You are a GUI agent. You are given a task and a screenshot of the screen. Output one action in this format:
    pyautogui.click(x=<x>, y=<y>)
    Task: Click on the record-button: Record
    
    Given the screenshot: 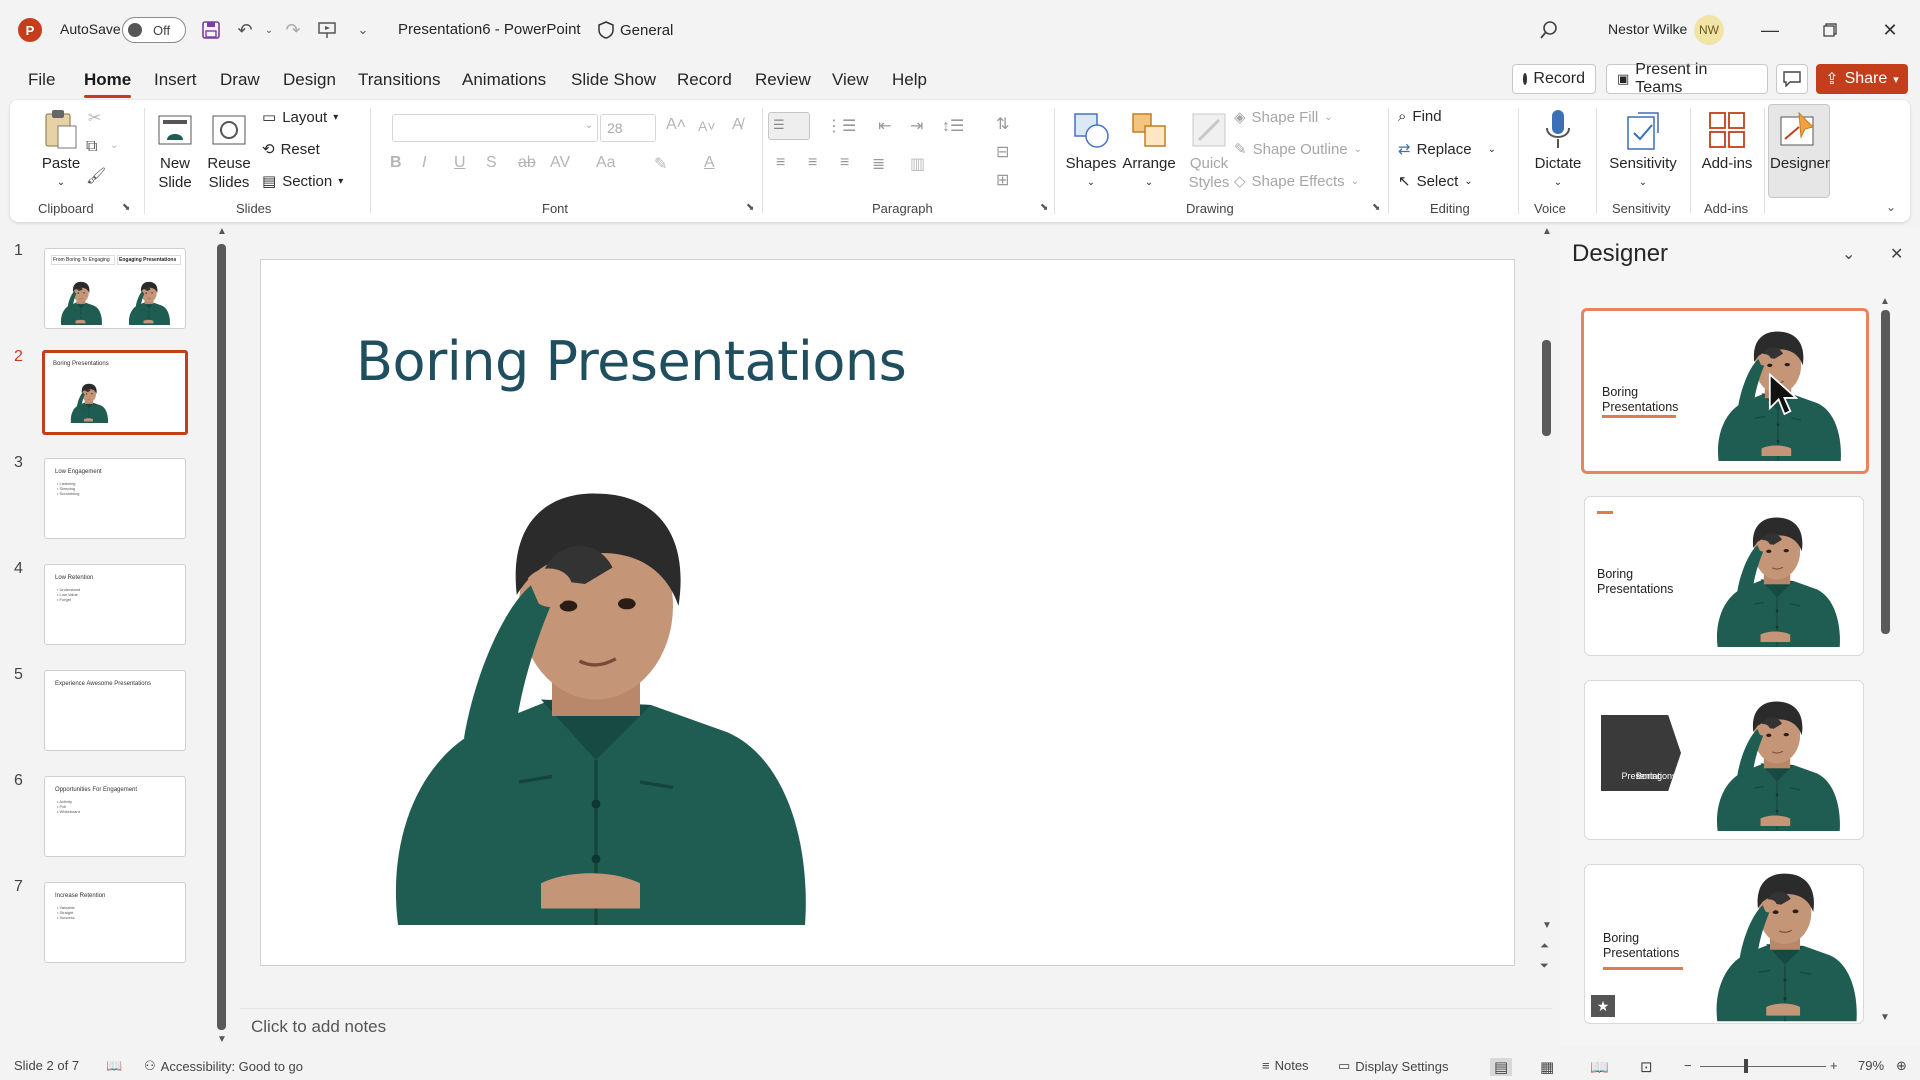 What is the action you would take?
    pyautogui.click(x=1554, y=79)
    